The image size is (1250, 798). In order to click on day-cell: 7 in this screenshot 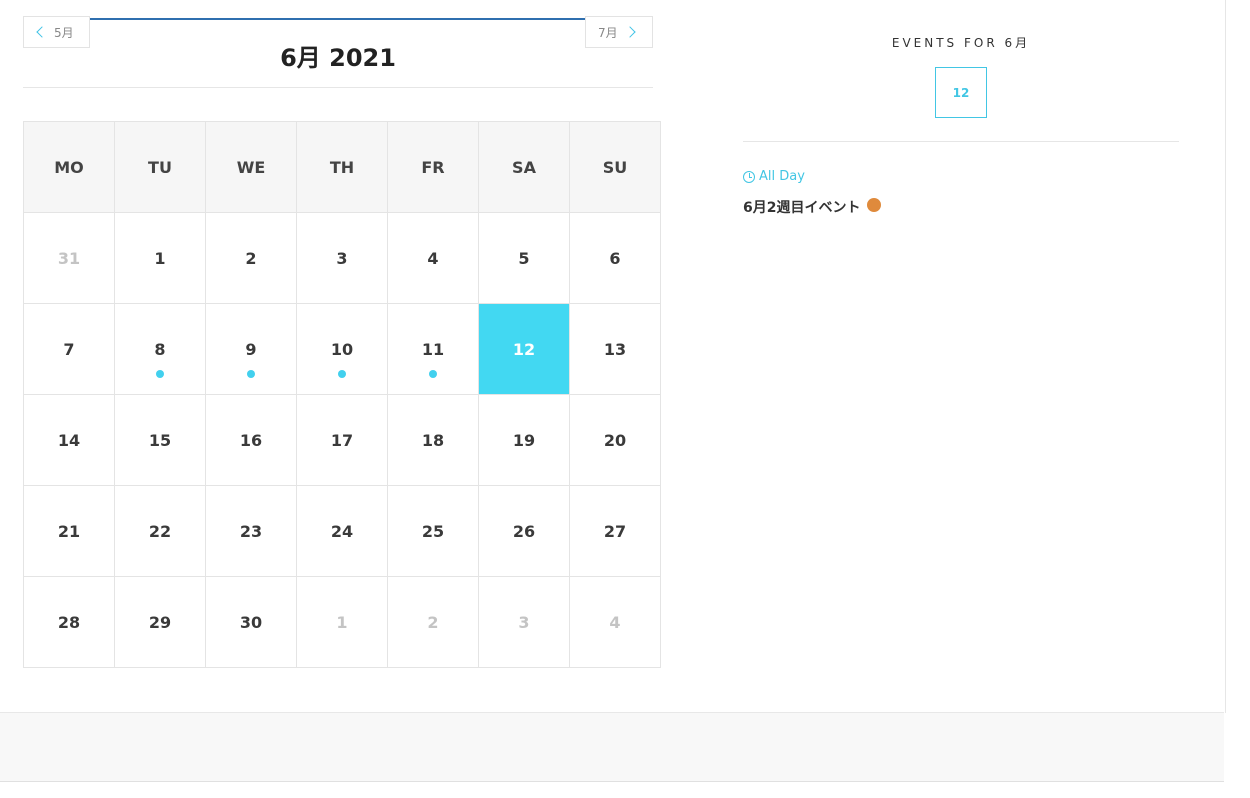, I will do `click(69, 349)`.